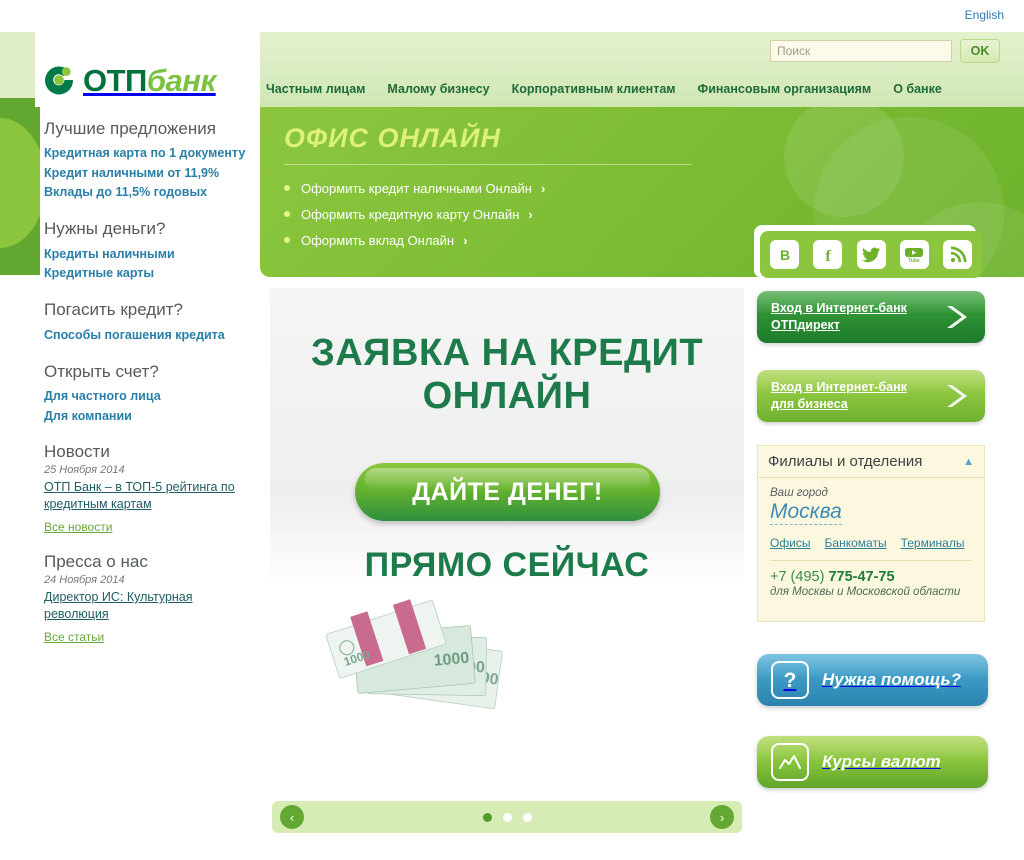  What do you see at coordinates (151, 416) in the screenshot?
I see `sidebar-link-for-company: Для компании` at bounding box center [151, 416].